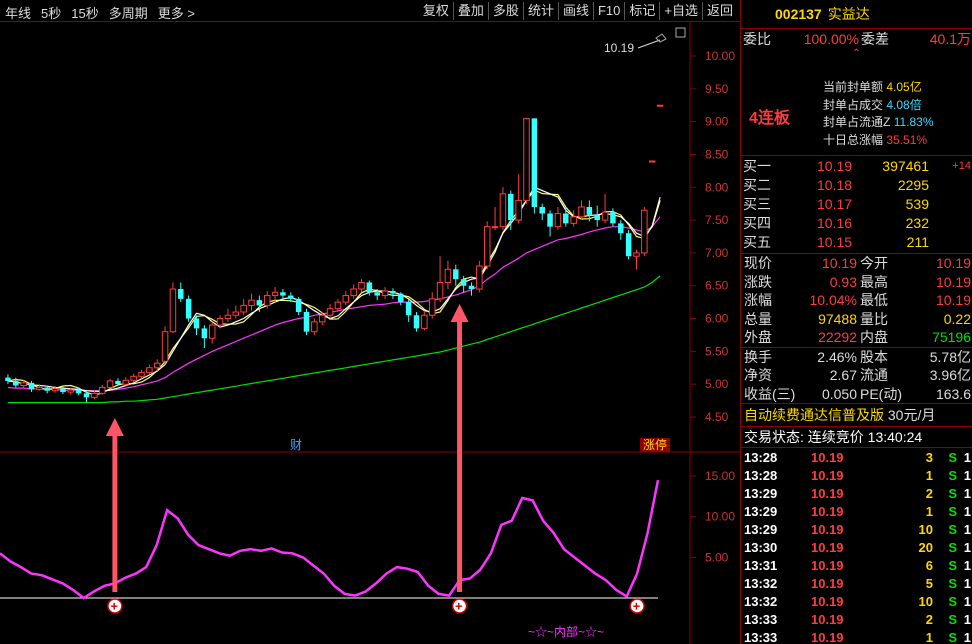 The width and height of the screenshot is (972, 644). I want to click on tick-row: 13:33 10.19 1 S 1, so click(857, 637).